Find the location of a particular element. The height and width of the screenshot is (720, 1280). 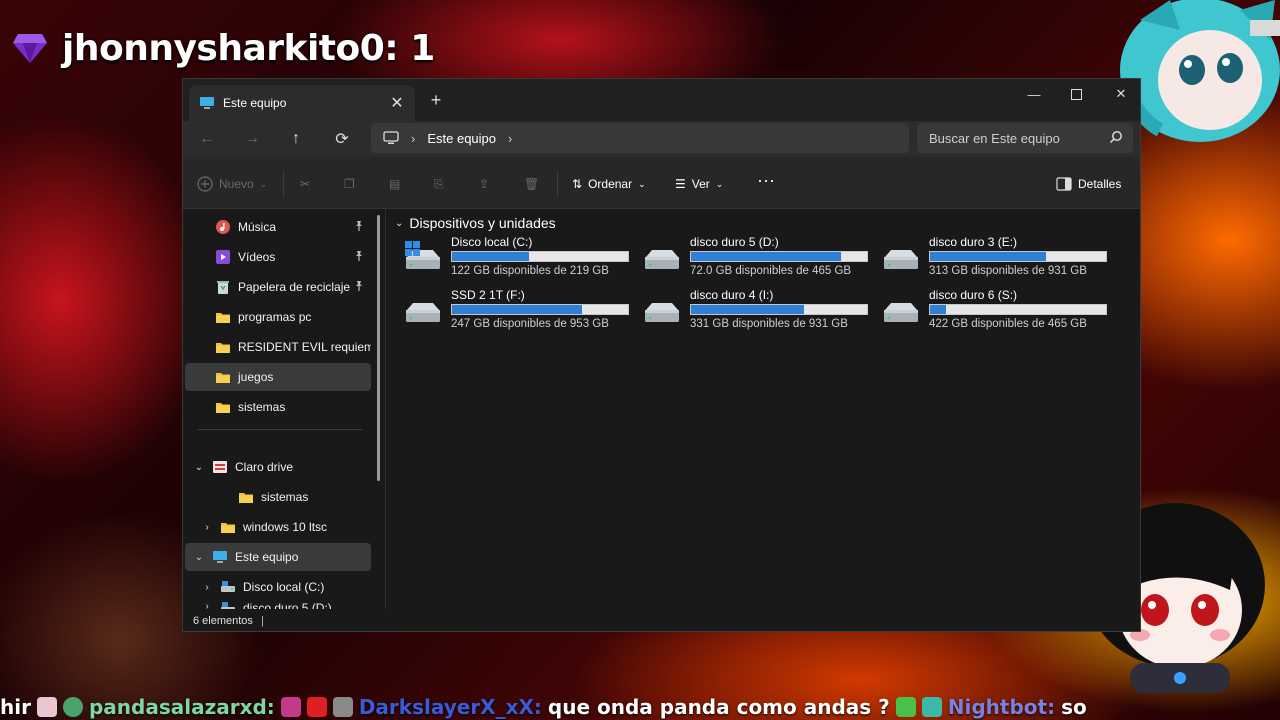

tree-item-label: disco duro 5 (D:) is located at coordinates (287, 605).